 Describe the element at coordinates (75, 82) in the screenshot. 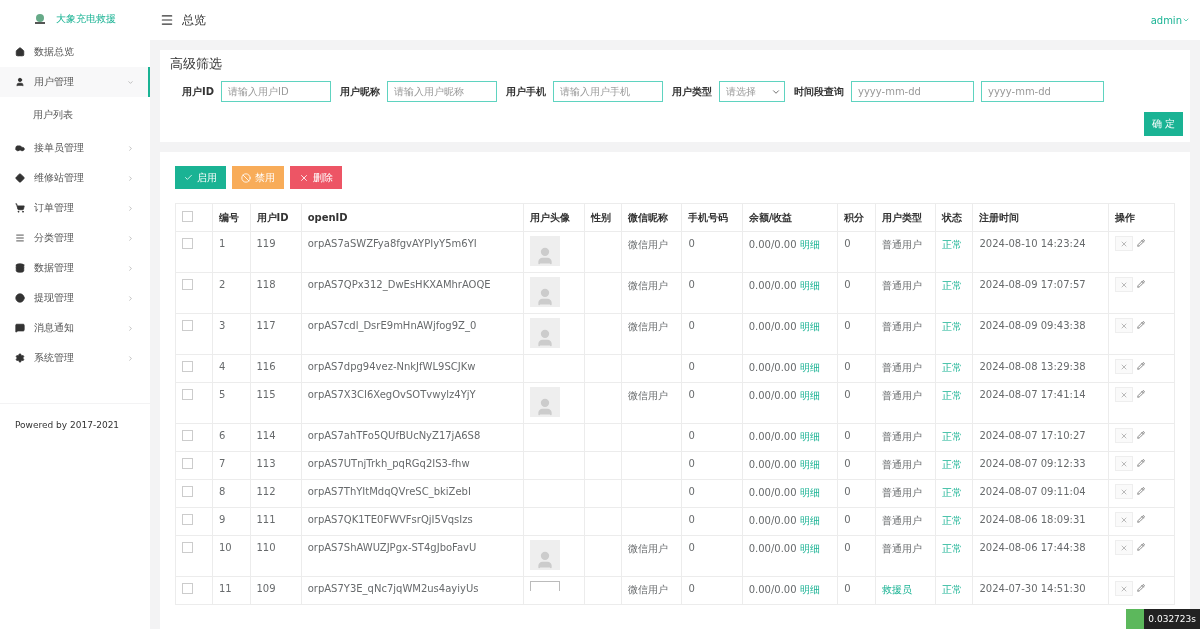

I see `sidebar-item: 用户管理` at that location.